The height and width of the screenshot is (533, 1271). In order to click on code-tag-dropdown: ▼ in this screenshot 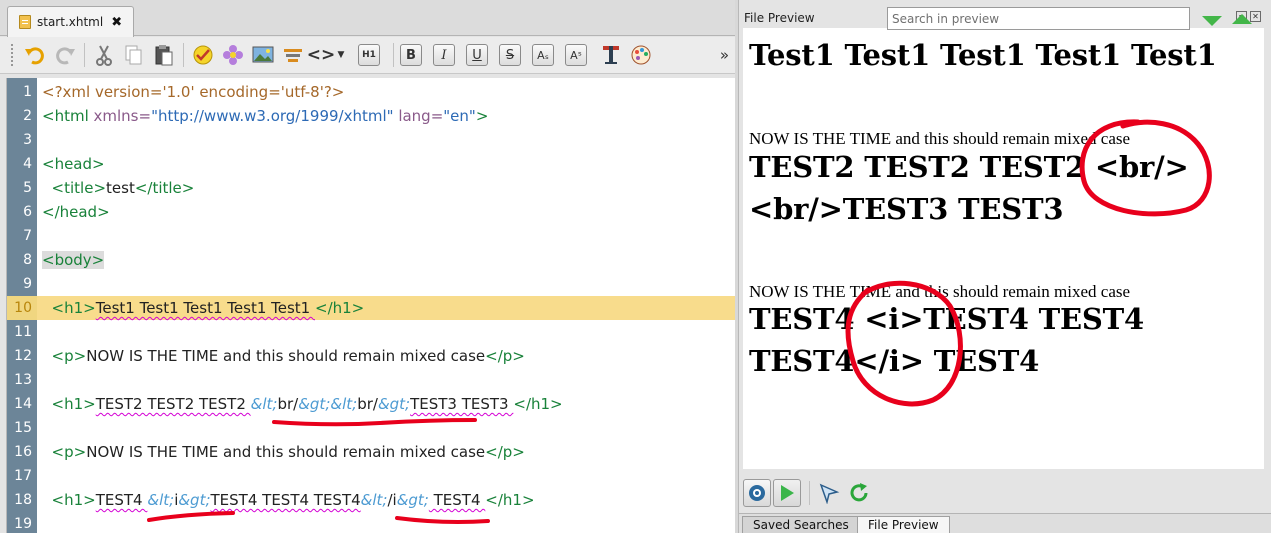, I will do `click(341, 55)`.